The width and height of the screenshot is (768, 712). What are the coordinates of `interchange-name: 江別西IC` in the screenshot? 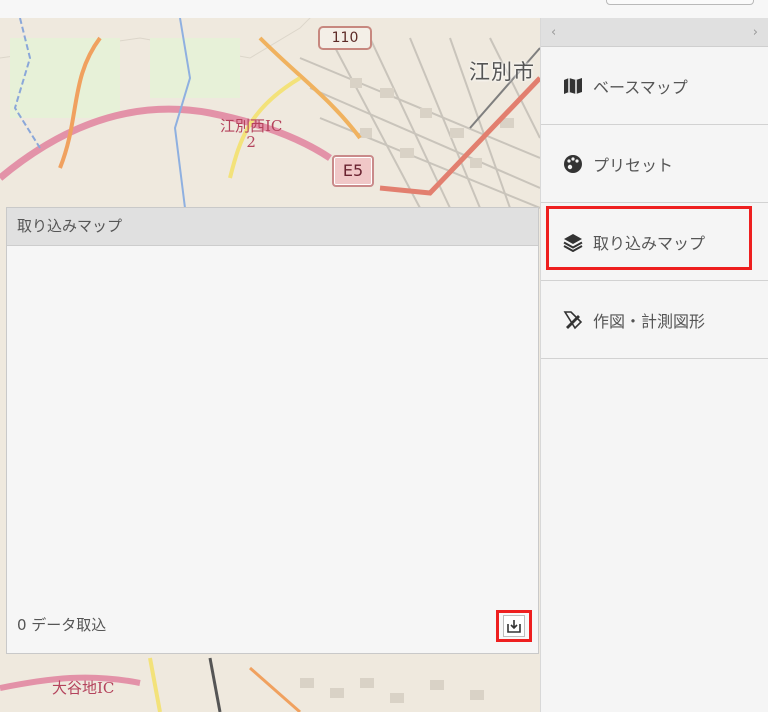 It's located at (251, 126).